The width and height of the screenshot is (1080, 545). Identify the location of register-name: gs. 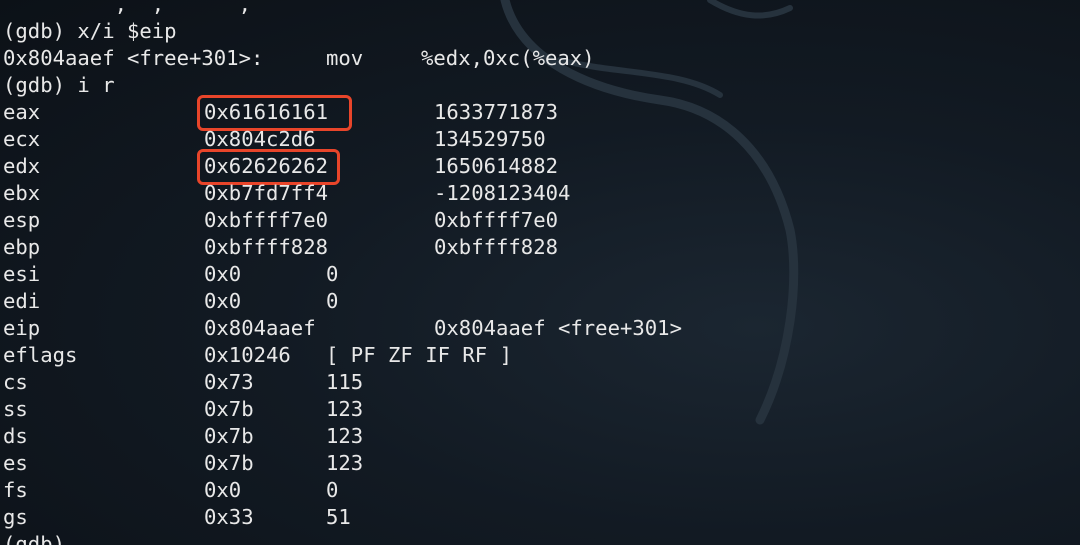
(15, 517).